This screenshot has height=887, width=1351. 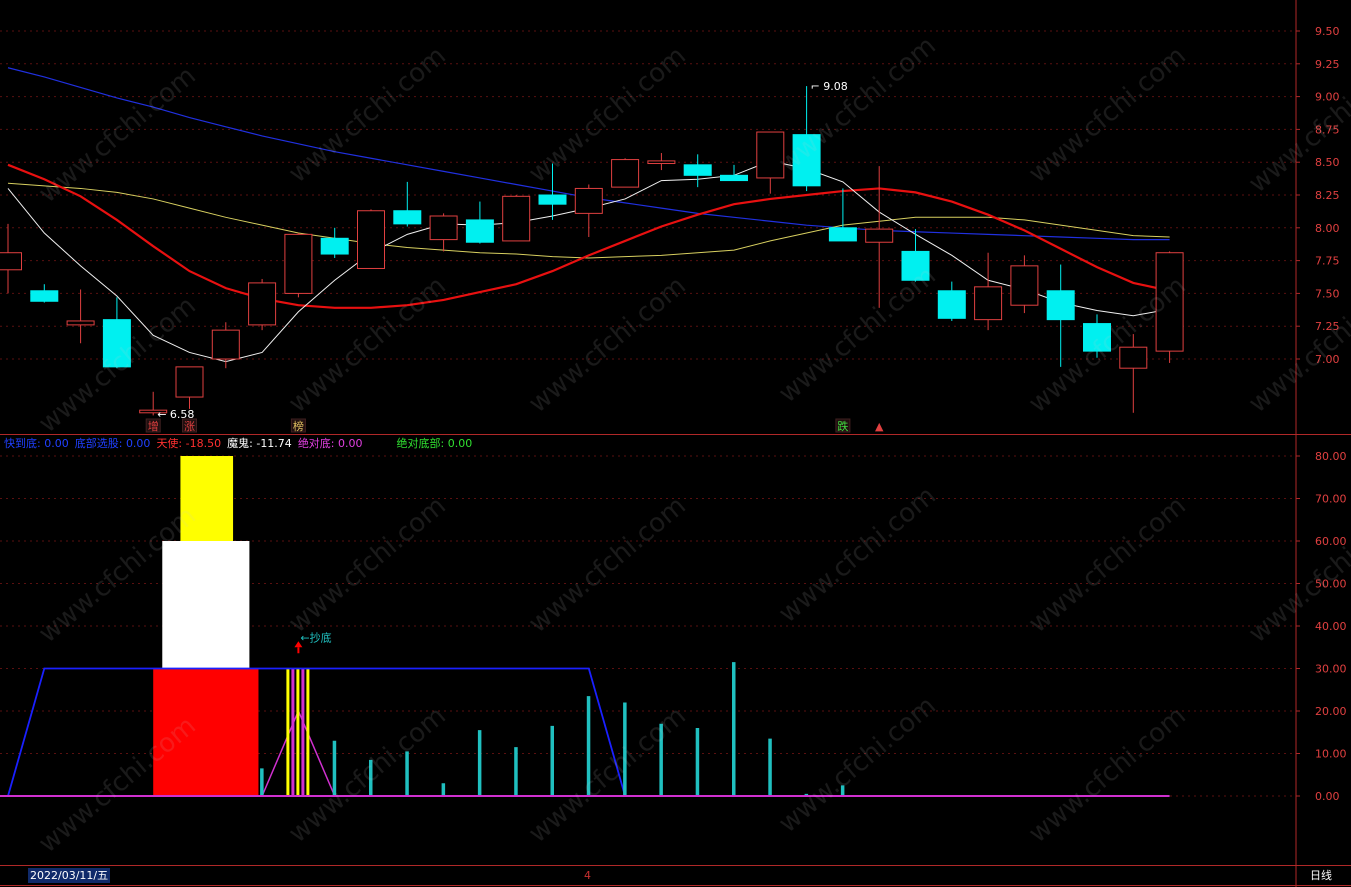 I want to click on signal-tag-label: 增, so click(x=153, y=426).